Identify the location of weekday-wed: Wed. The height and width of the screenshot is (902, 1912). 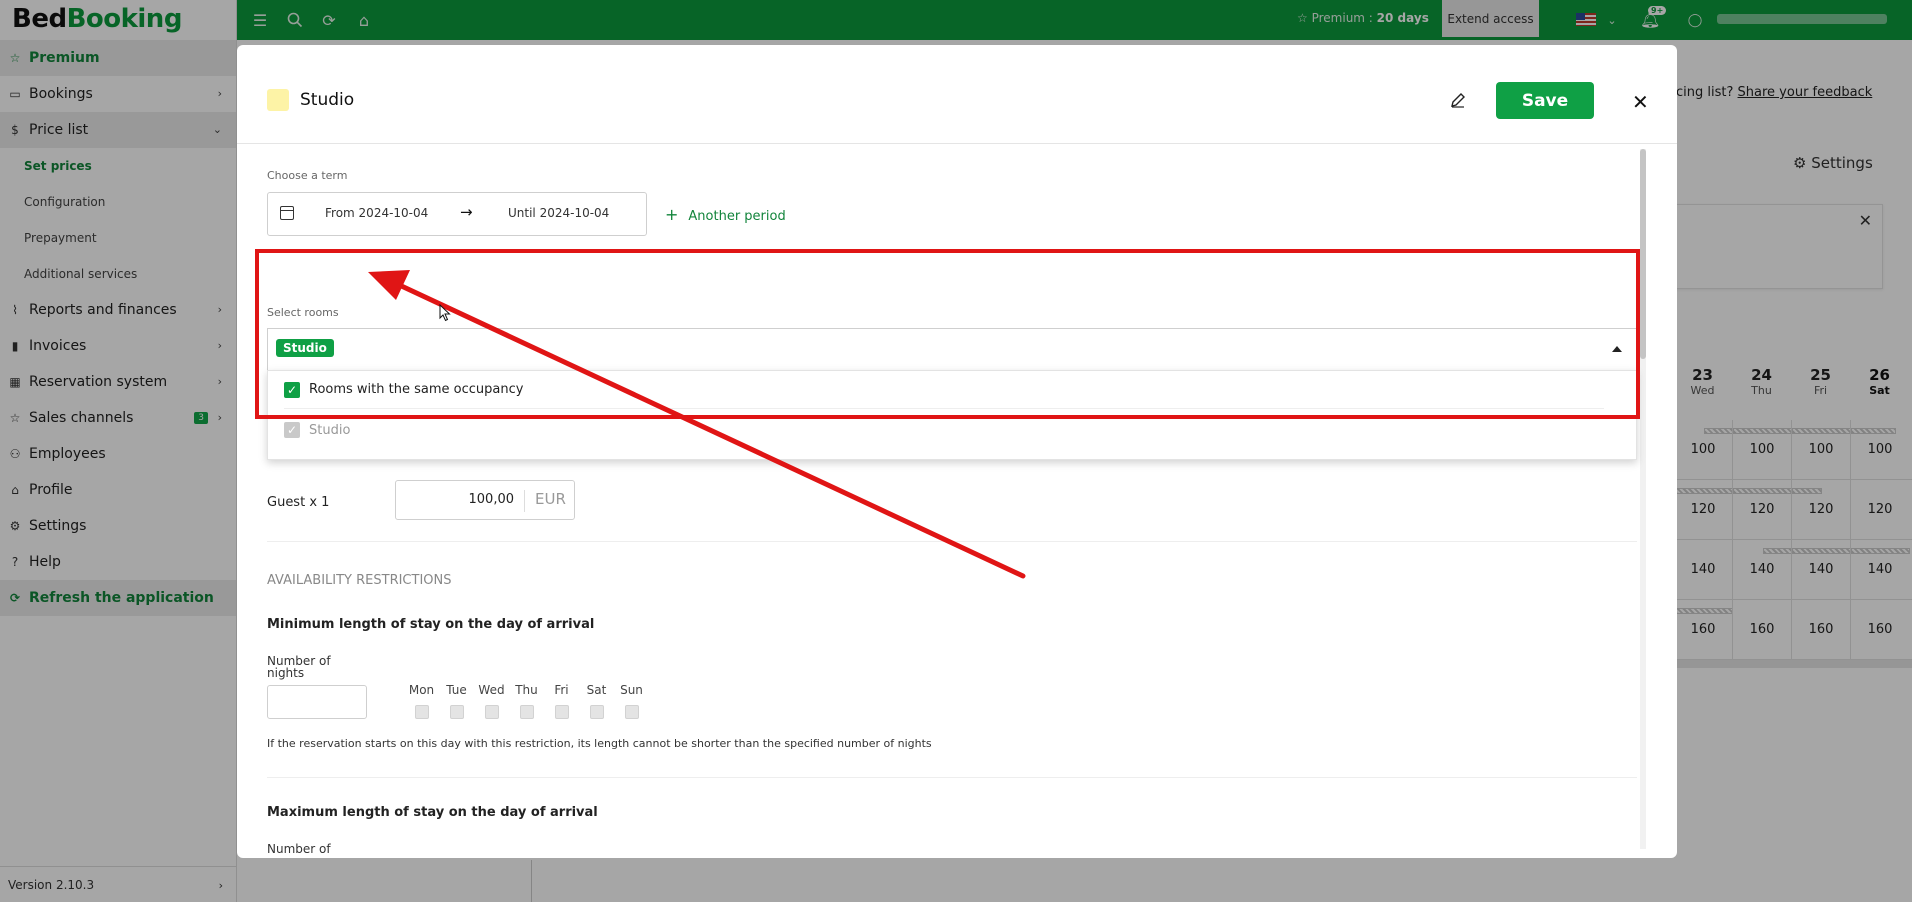
(491, 701).